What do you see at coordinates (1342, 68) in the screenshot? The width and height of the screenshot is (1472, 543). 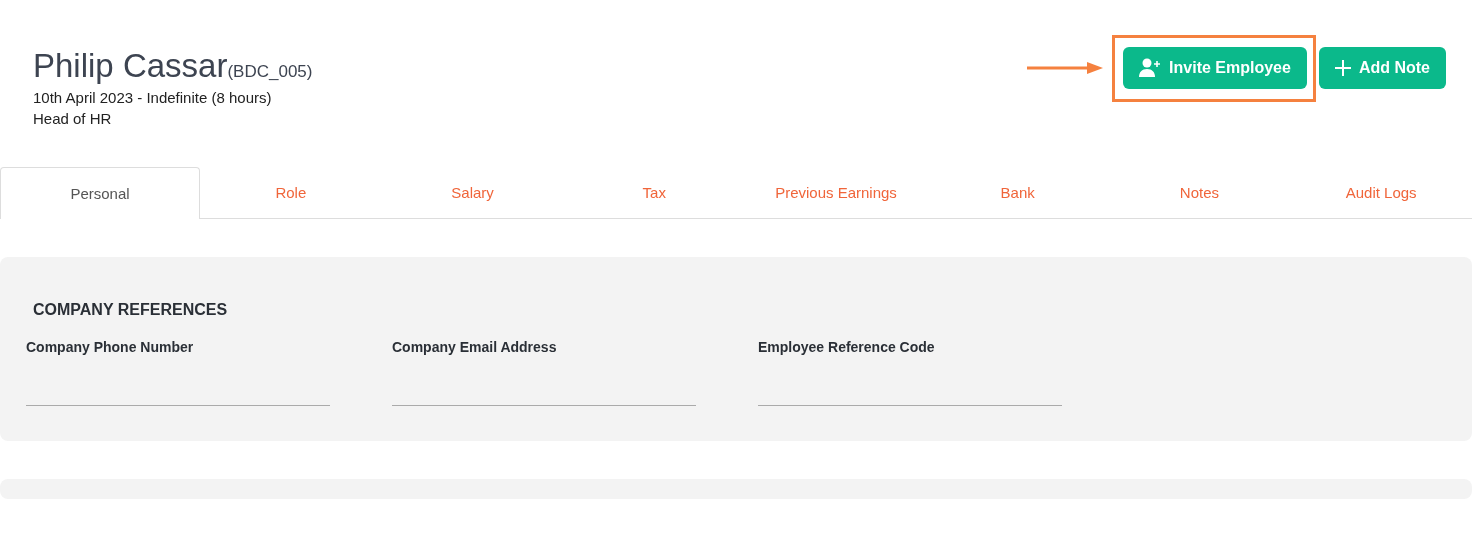 I see `plus-icon` at bounding box center [1342, 68].